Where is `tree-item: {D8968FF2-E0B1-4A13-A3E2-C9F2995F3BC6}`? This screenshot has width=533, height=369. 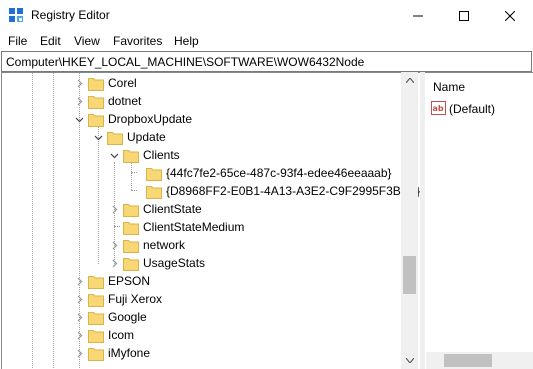
tree-item: {D8968FF2-E0B1-4A13-A3E2-C9F2995F3BC6} is located at coordinates (211, 191).